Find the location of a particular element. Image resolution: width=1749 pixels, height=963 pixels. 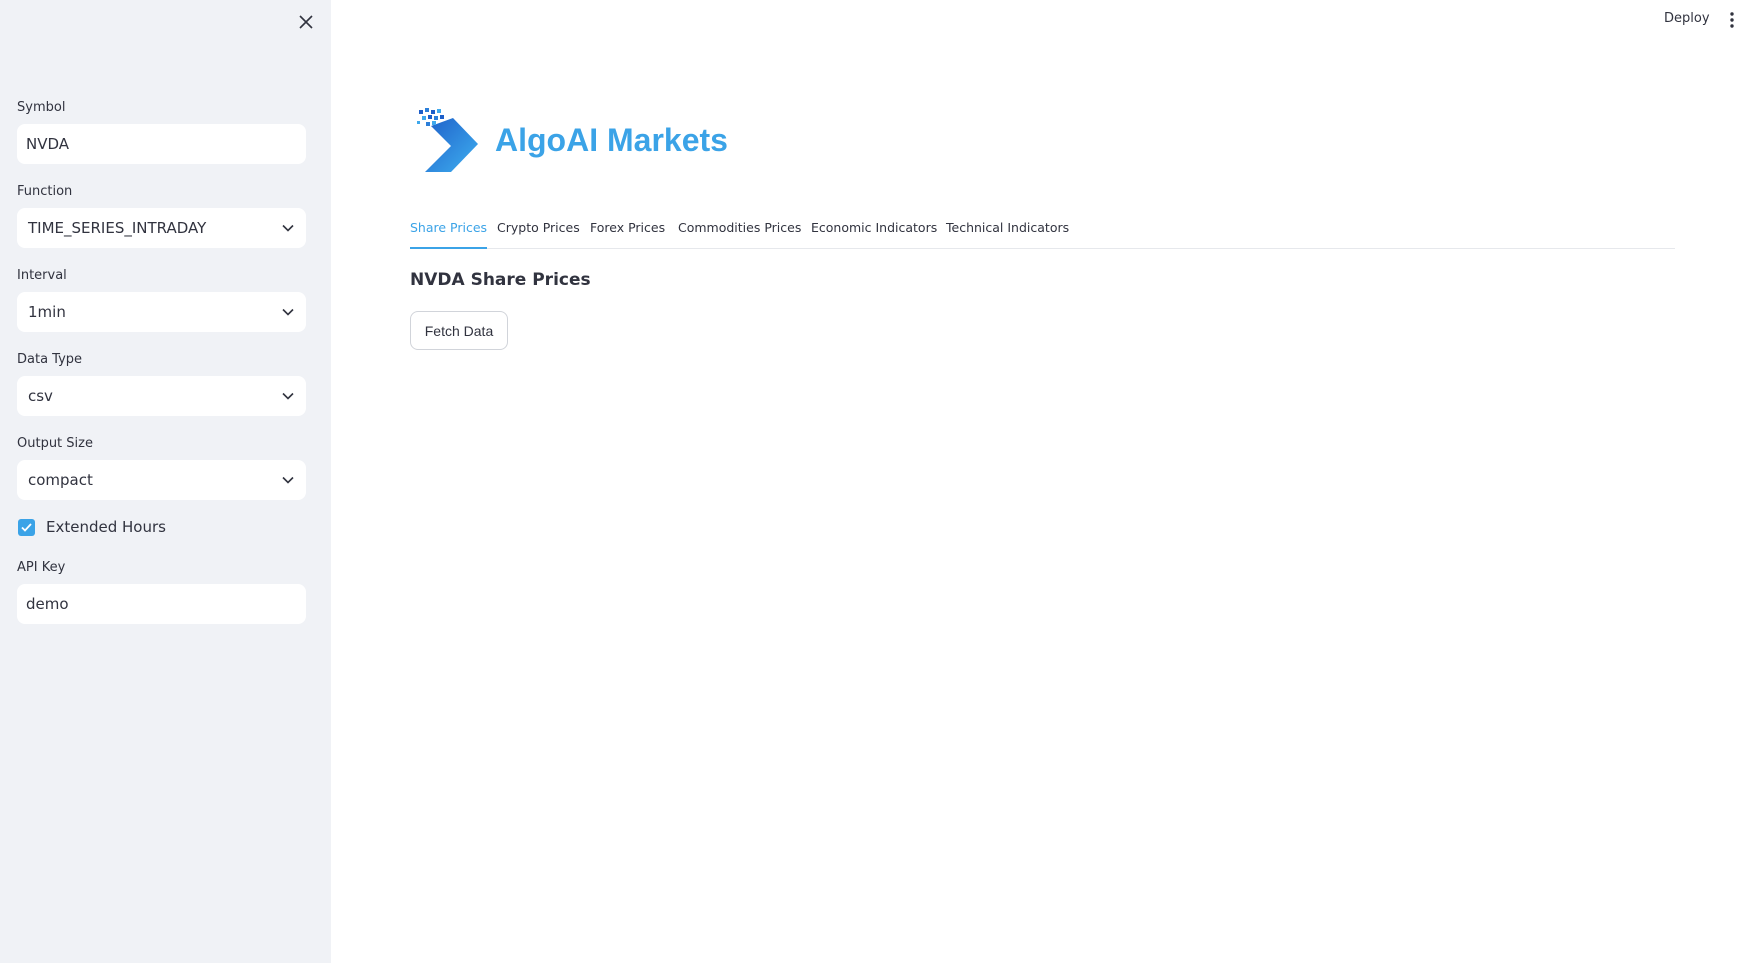

algoai-logo-icon is located at coordinates (447, 140).